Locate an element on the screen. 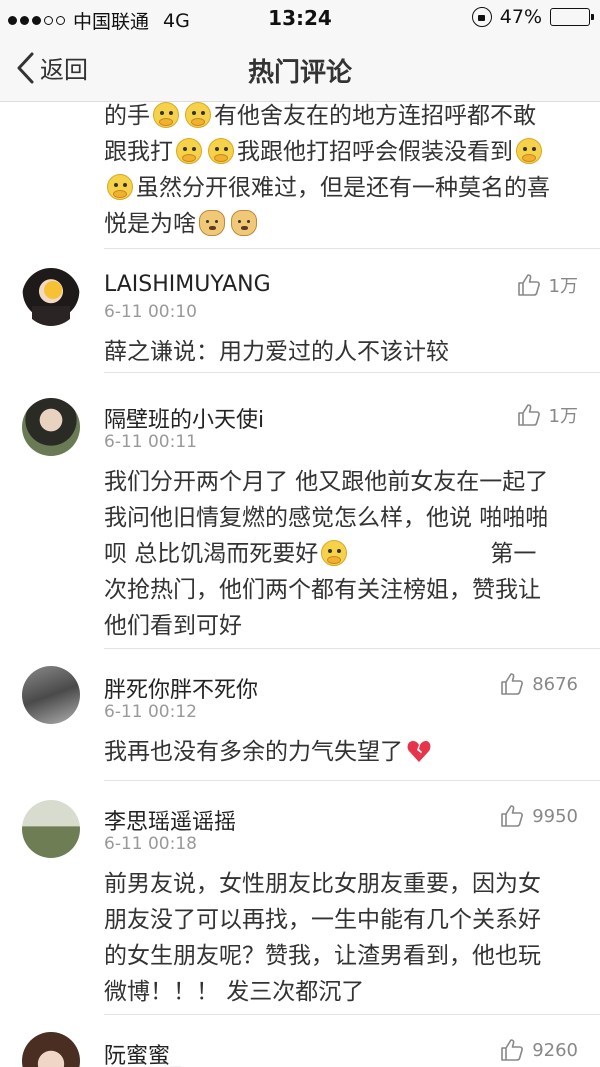 This screenshot has height=1067, width=600. comment-text: 我再也没有多余的力气失望了 is located at coordinates (269, 752).